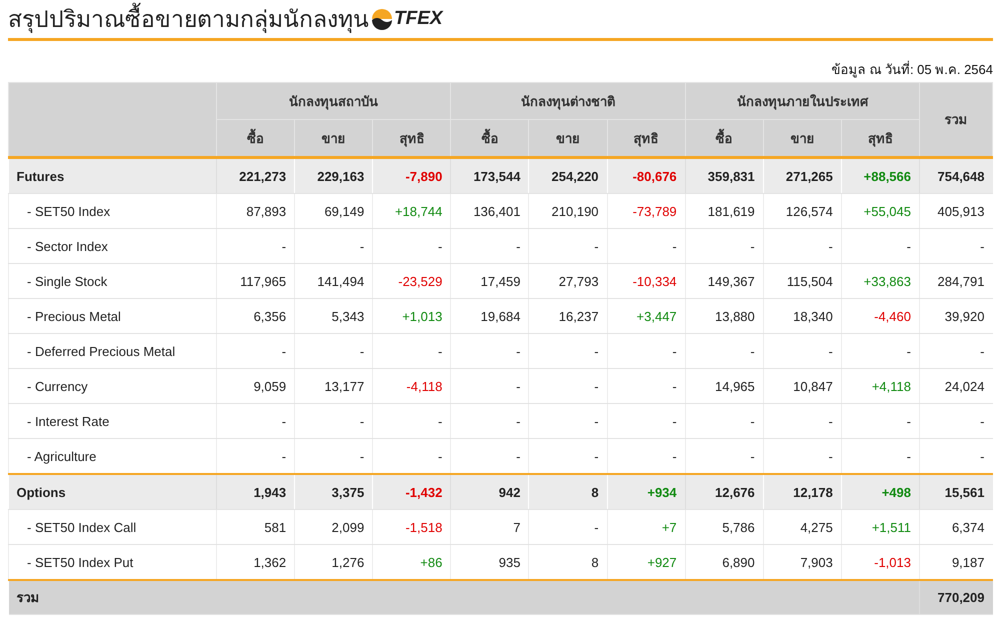 The image size is (997, 630). What do you see at coordinates (489, 281) in the screenshot?
I see `table-cell: 17,459` at bounding box center [489, 281].